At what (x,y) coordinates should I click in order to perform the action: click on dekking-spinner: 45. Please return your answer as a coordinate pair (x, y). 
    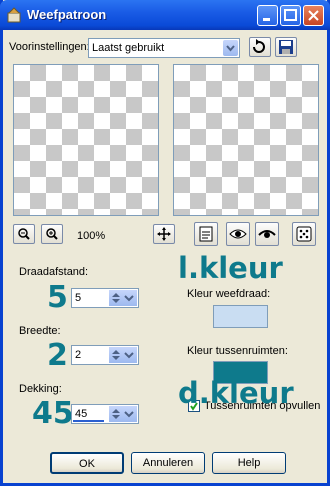
    Looking at the image, I should click on (105, 414).